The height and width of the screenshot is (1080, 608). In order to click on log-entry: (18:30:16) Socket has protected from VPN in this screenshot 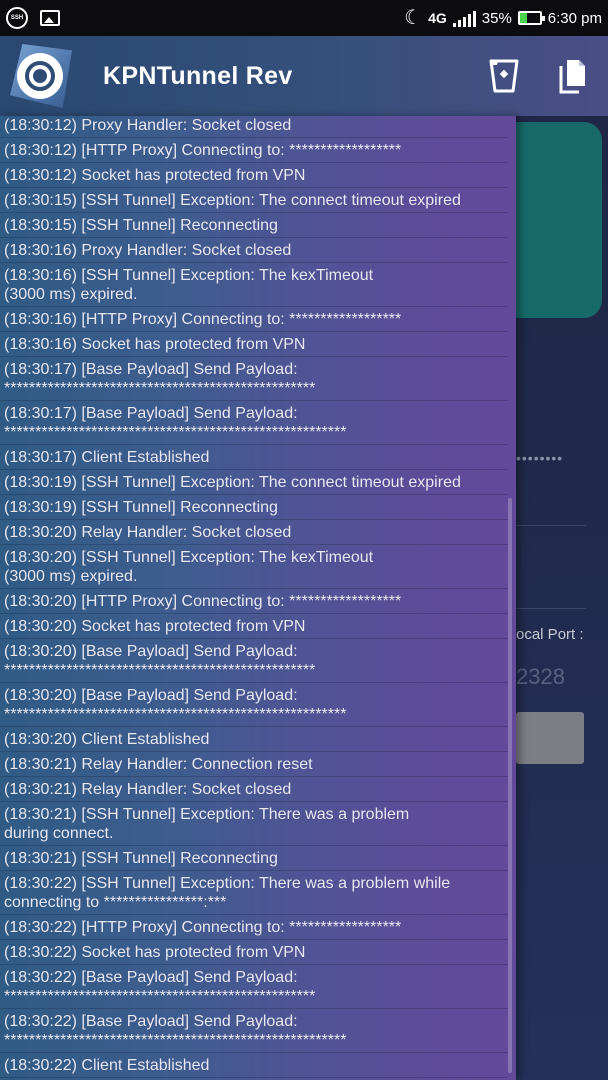, I will do `click(254, 344)`.